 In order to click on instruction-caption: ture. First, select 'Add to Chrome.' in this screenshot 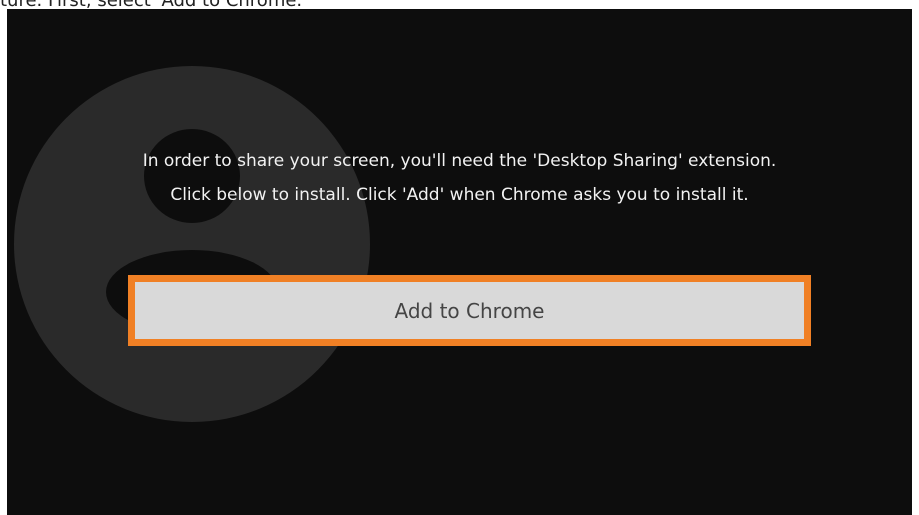, I will do `click(154, 5)`.